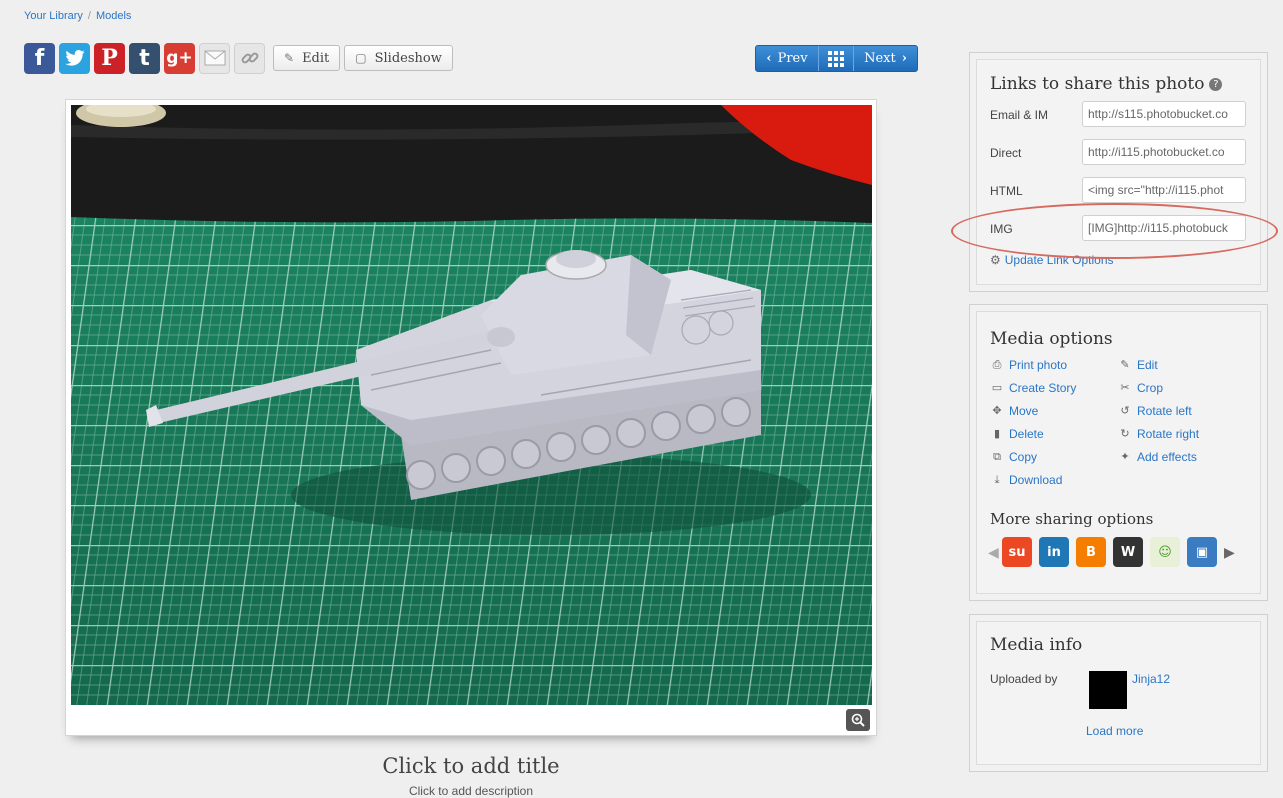 The image size is (1283, 798). What do you see at coordinates (1151, 679) in the screenshot?
I see `uploader-link: Jinja12` at bounding box center [1151, 679].